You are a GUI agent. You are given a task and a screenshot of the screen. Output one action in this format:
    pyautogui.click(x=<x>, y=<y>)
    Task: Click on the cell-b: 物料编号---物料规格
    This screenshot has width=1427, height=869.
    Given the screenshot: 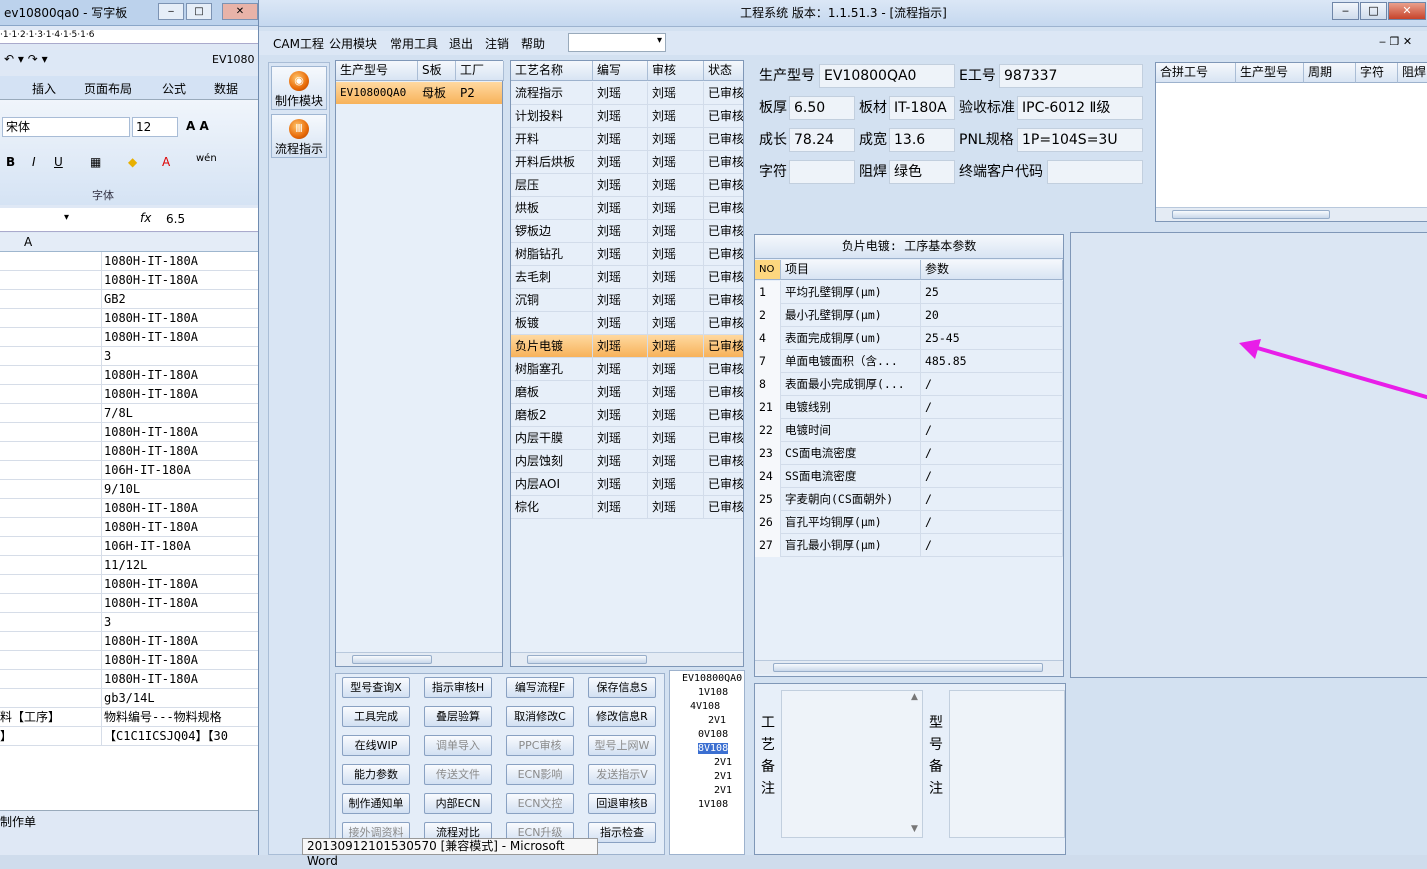 What is the action you would take?
    pyautogui.click(x=183, y=717)
    